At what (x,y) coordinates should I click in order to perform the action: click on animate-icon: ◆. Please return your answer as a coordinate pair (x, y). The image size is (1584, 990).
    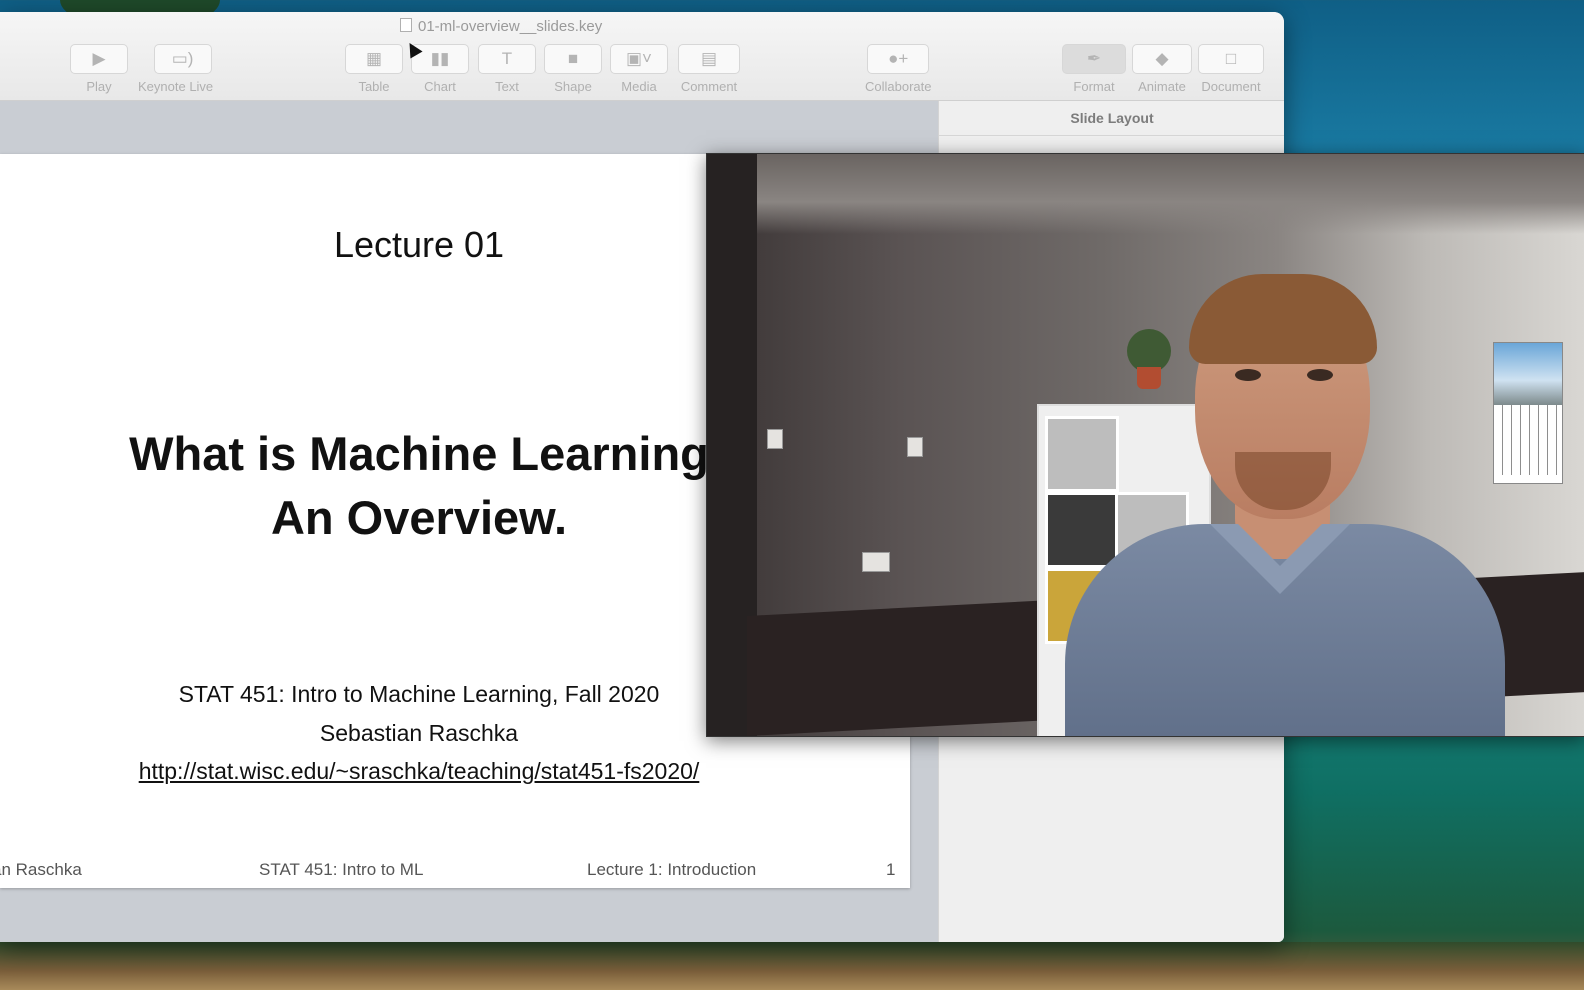
    Looking at the image, I should click on (1162, 59).